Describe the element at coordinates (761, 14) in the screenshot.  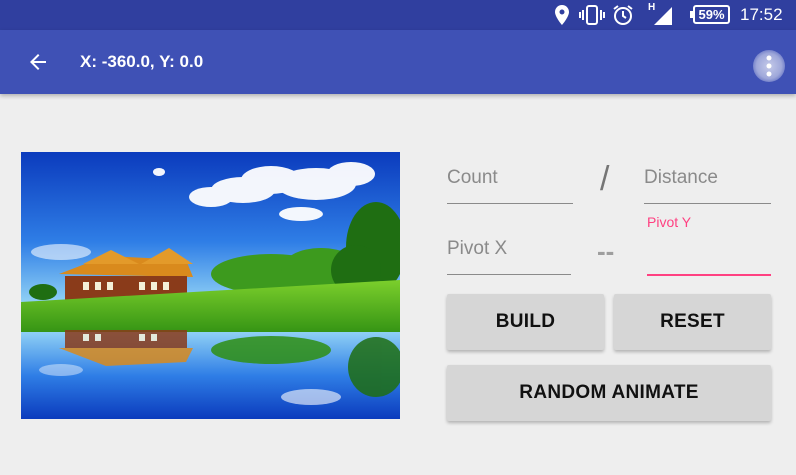
I see `clock: 17:52` at that location.